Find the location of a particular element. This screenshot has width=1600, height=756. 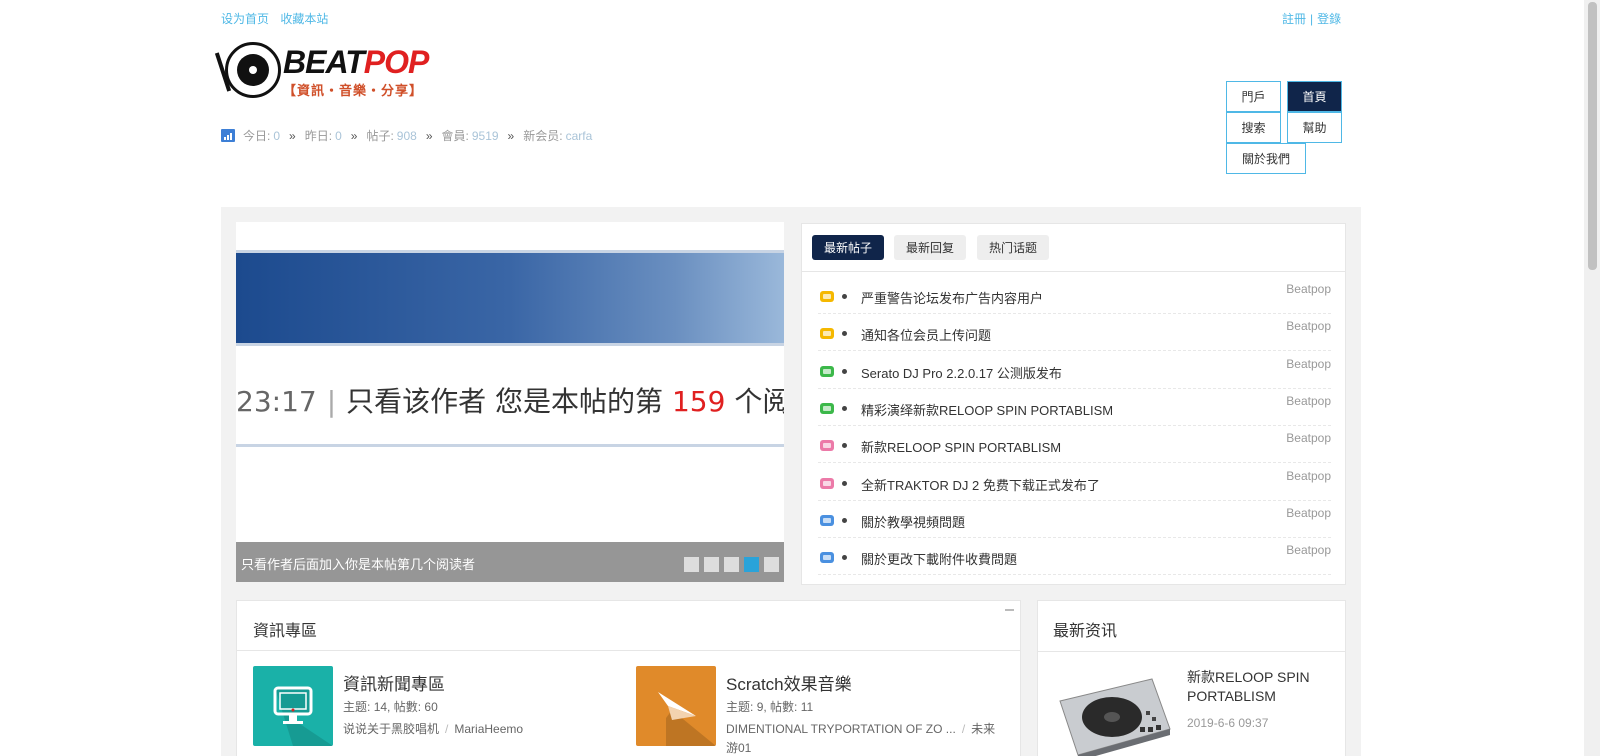

tab-hot-topics: 热门话题 is located at coordinates (1013, 247).